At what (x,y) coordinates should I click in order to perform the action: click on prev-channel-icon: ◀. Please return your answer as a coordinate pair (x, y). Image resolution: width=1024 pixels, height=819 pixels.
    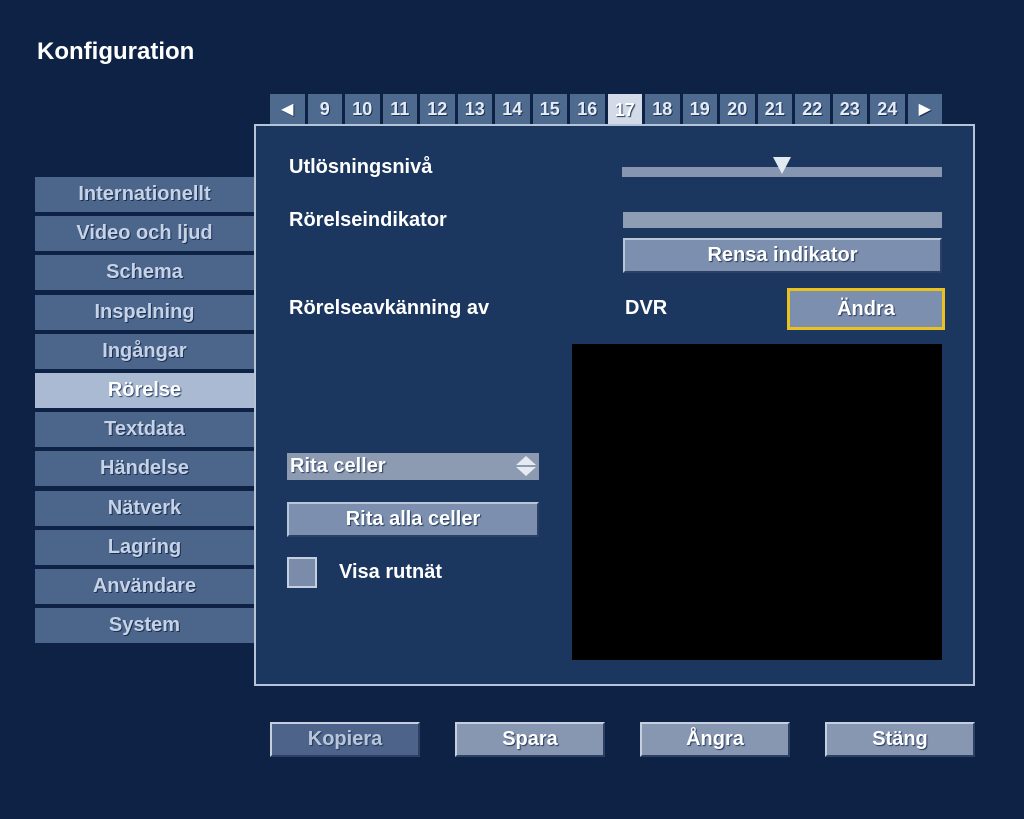
    Looking at the image, I should click on (287, 109).